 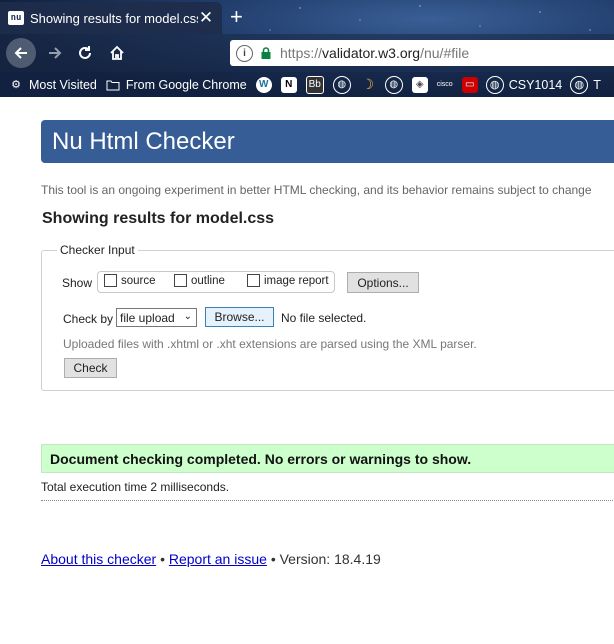 I want to click on bookmark-label: CSY1014, so click(x=535, y=84).